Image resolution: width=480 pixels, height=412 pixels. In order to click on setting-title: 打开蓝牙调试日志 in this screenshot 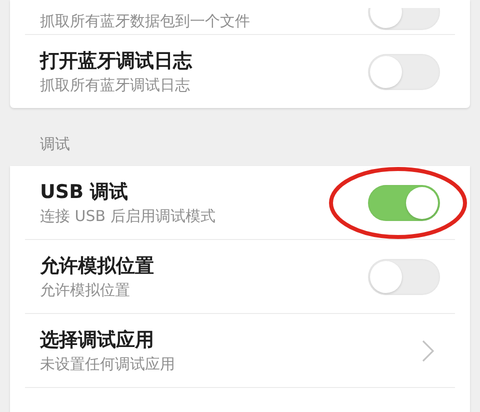, I will do `click(117, 61)`.